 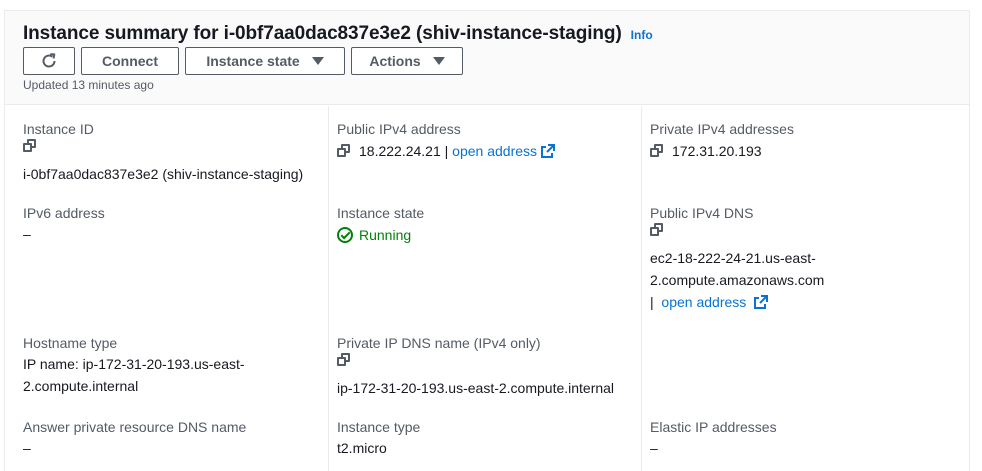 I want to click on public-dns-link-line: | open address, so click(x=737, y=302).